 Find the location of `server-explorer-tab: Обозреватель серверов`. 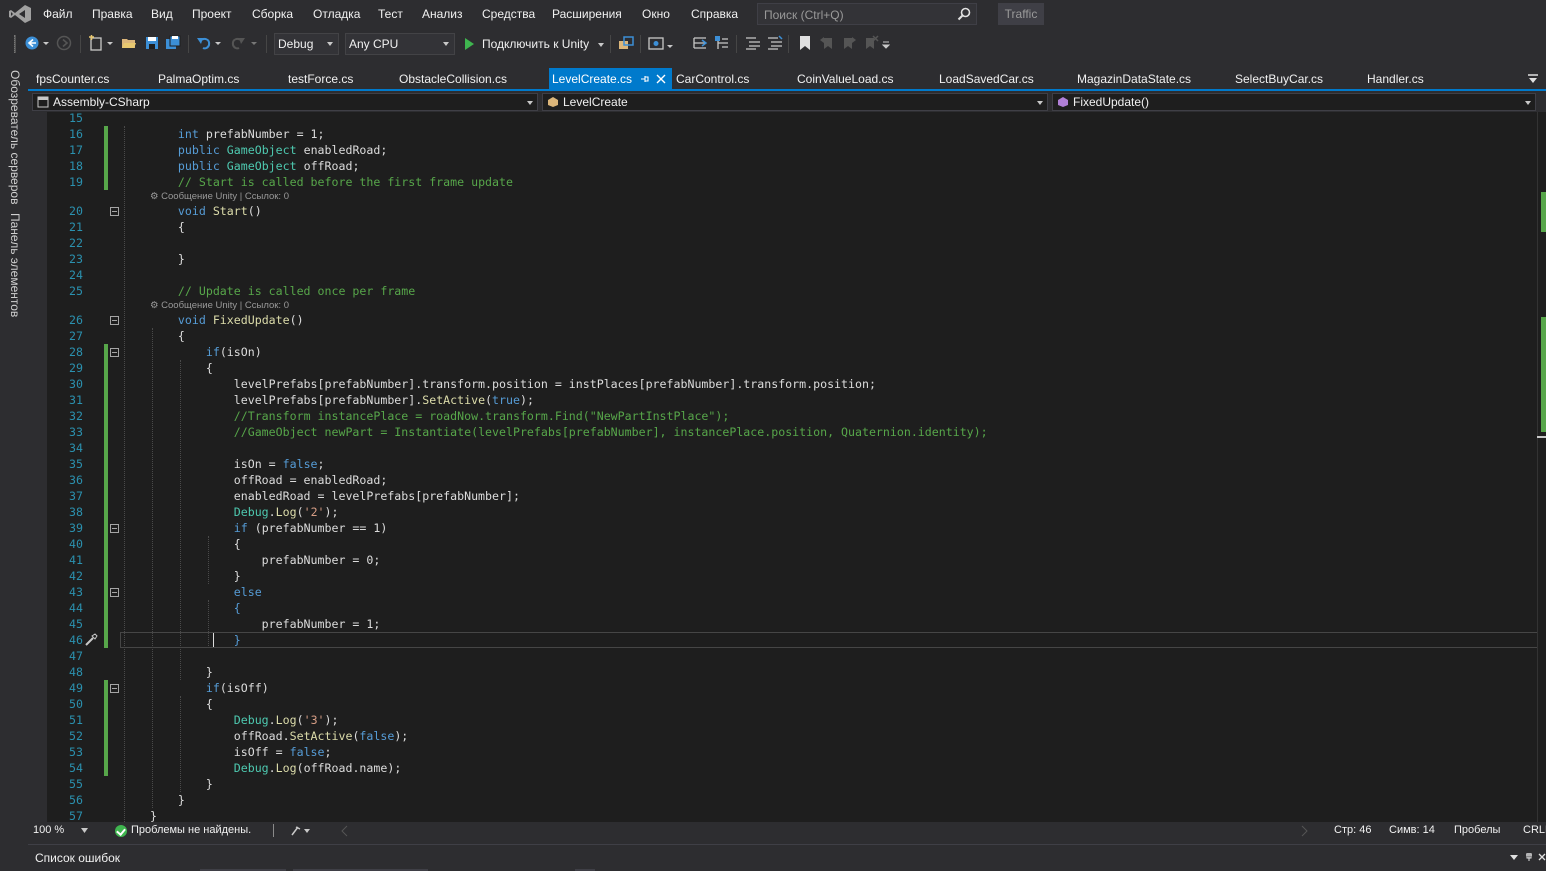

server-explorer-tab: Обозреватель серверов is located at coordinates (15, 137).